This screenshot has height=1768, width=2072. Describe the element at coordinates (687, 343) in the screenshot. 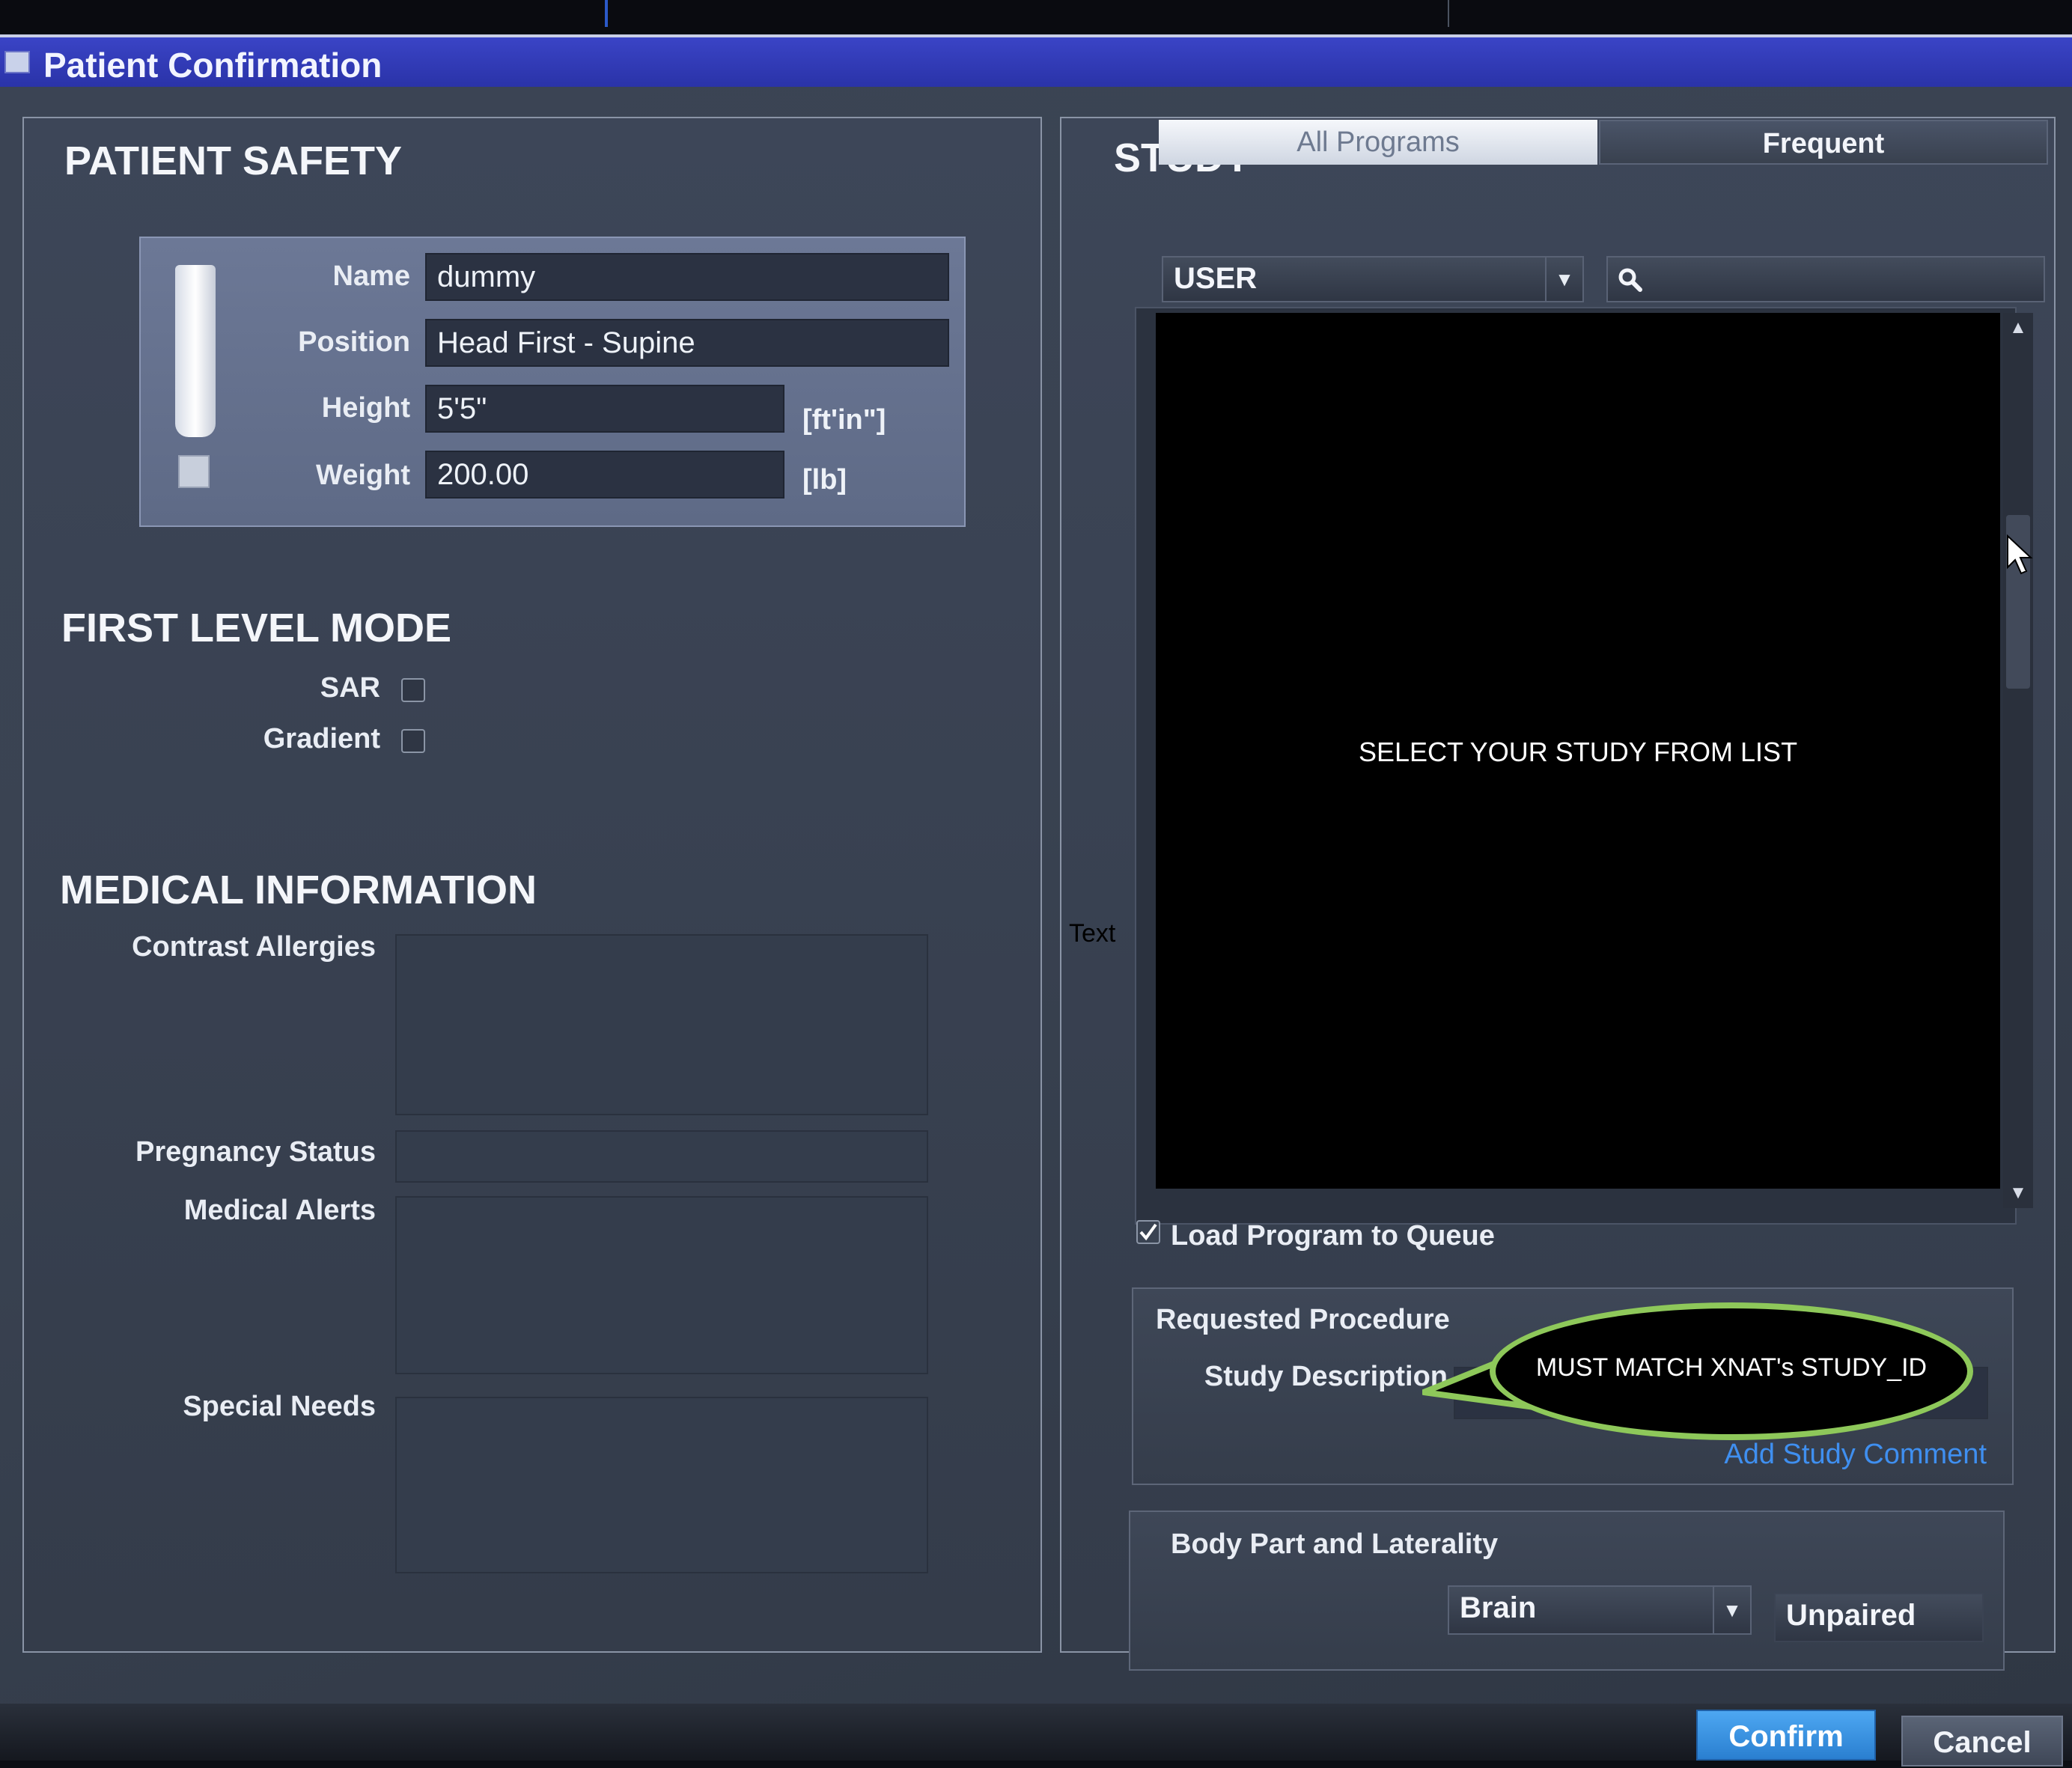

I see `position-field: Head First - Supine` at that location.